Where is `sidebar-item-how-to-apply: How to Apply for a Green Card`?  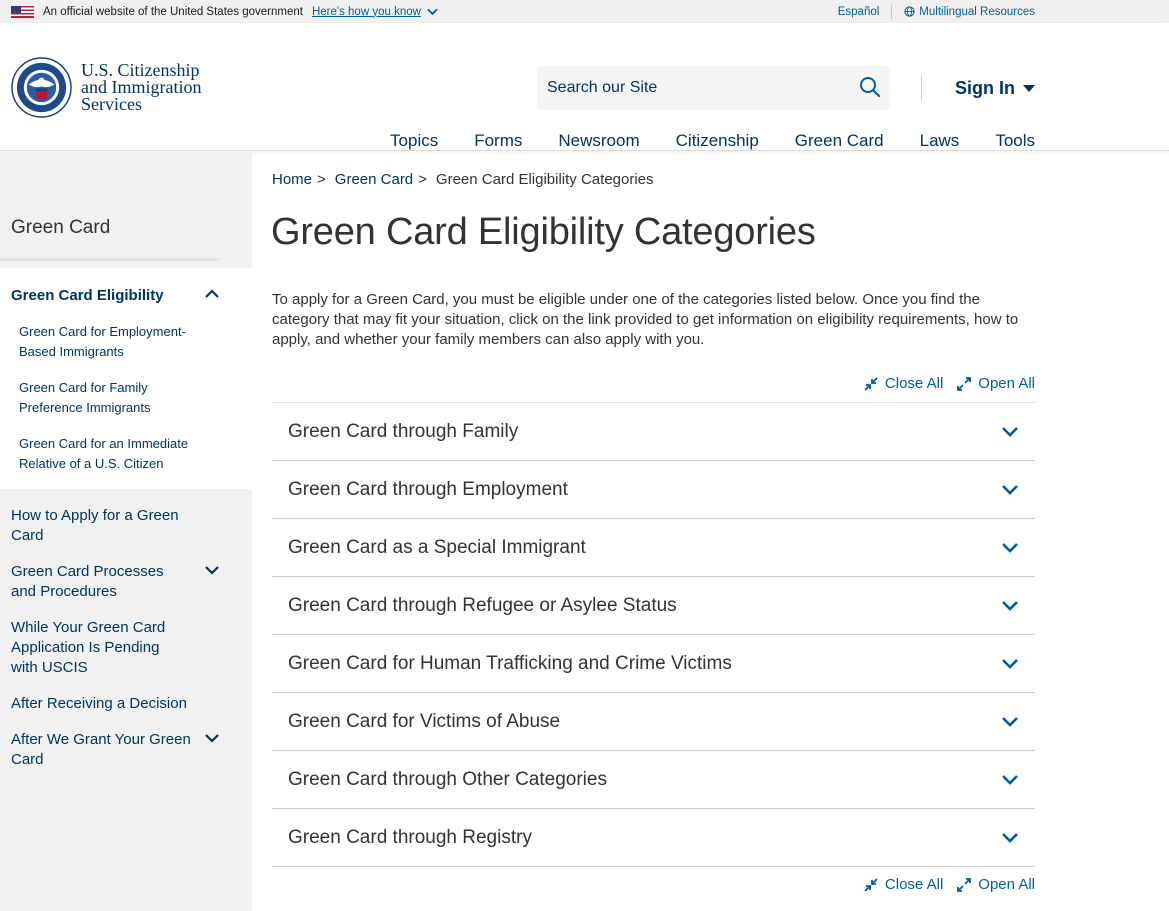 sidebar-item-how-to-apply: How to Apply for a Green Card is located at coordinates (98, 526).